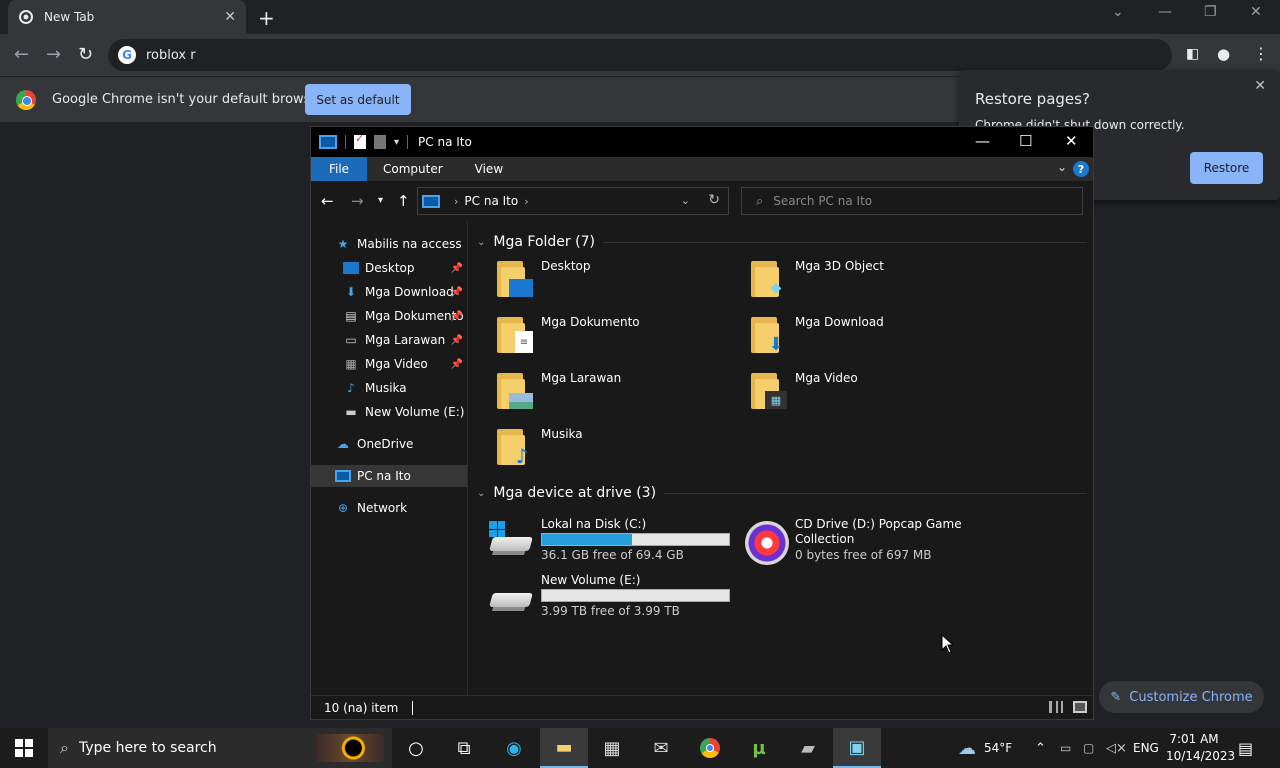 Image resolution: width=1280 pixels, height=768 pixels. Describe the element at coordinates (1062, 167) in the screenshot. I see `expand-ribbon-icon: ⌄` at that location.